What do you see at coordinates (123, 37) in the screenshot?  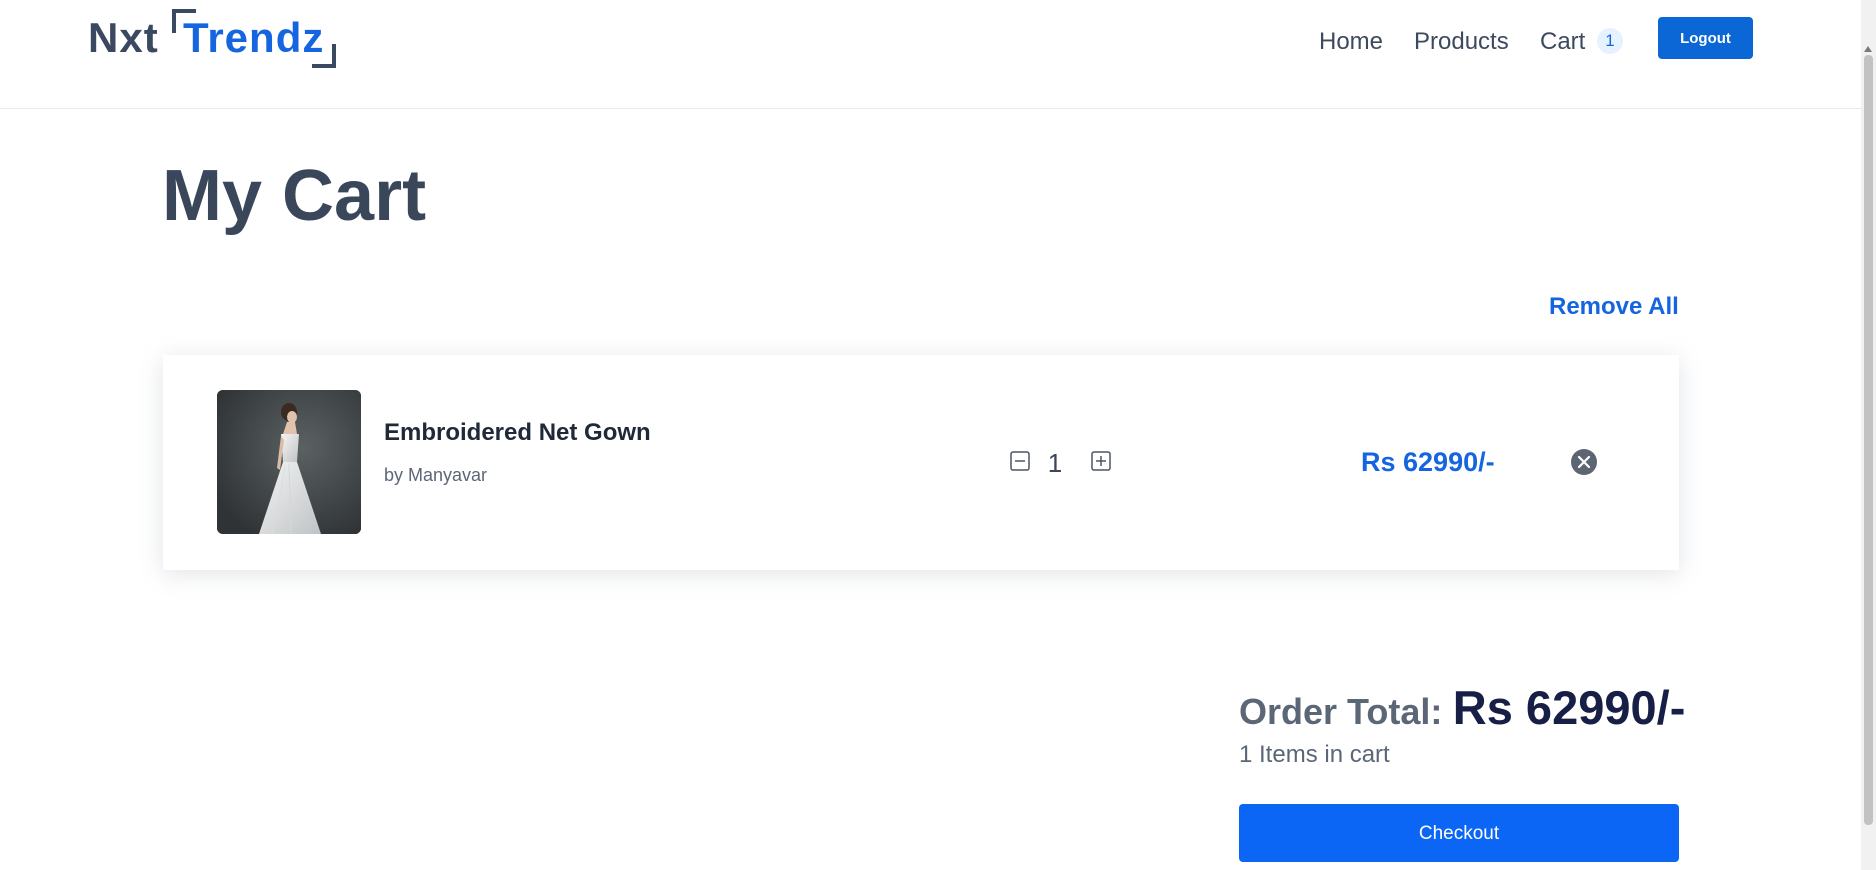 I see `logo-text-nxt: Nxt` at bounding box center [123, 37].